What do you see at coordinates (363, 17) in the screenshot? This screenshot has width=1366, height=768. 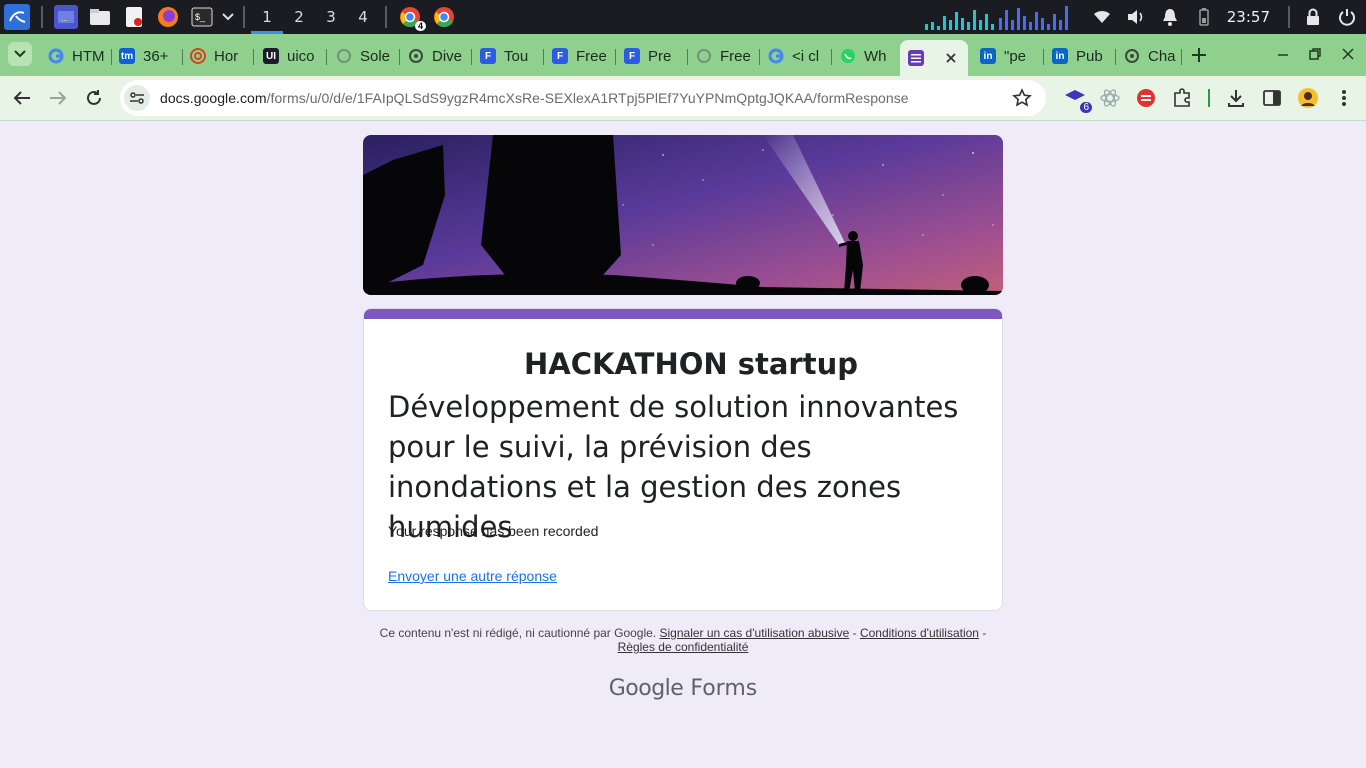 I see `workspace-4: 4` at bounding box center [363, 17].